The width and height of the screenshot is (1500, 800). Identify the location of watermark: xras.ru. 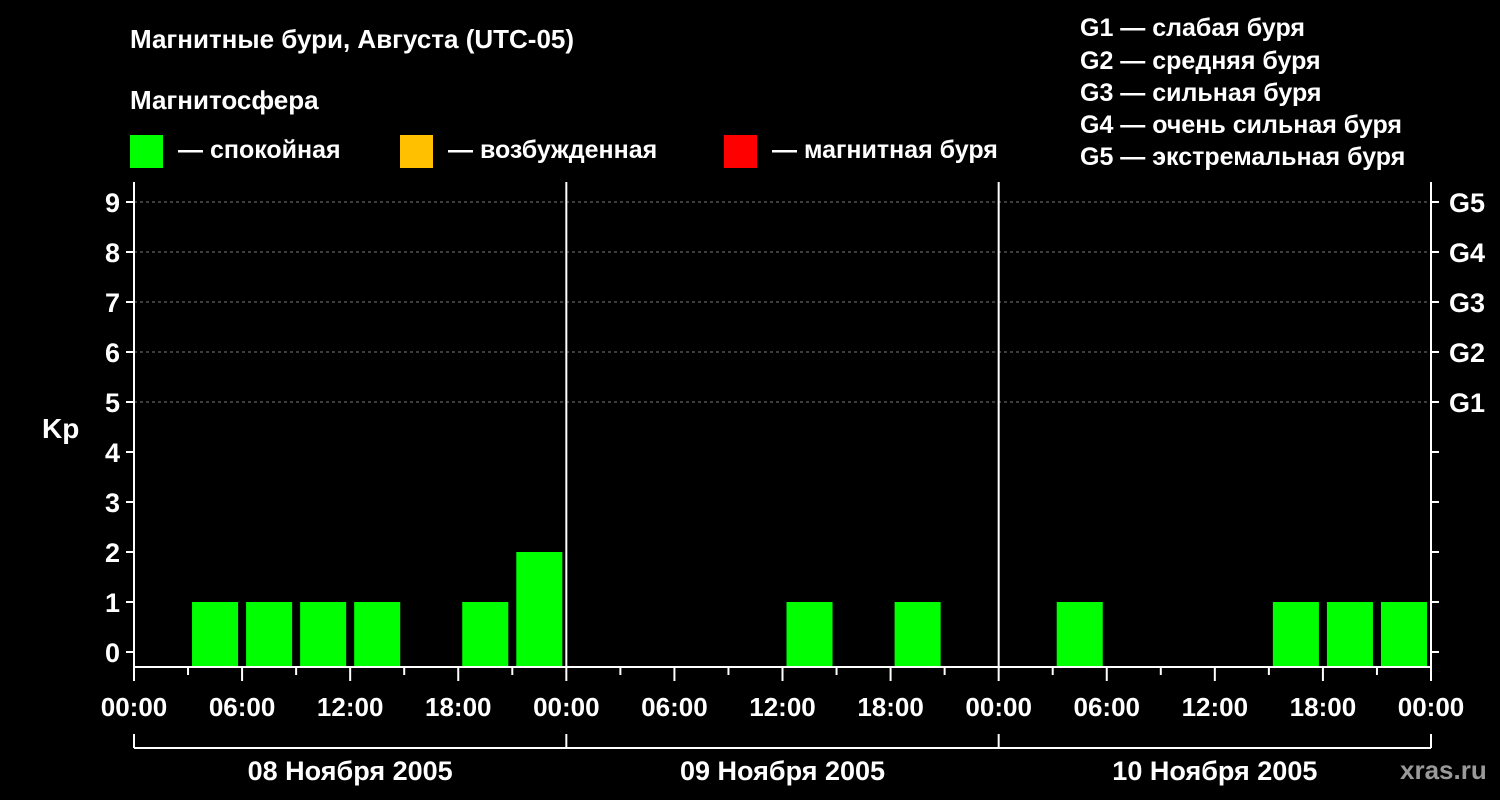
(1443, 770).